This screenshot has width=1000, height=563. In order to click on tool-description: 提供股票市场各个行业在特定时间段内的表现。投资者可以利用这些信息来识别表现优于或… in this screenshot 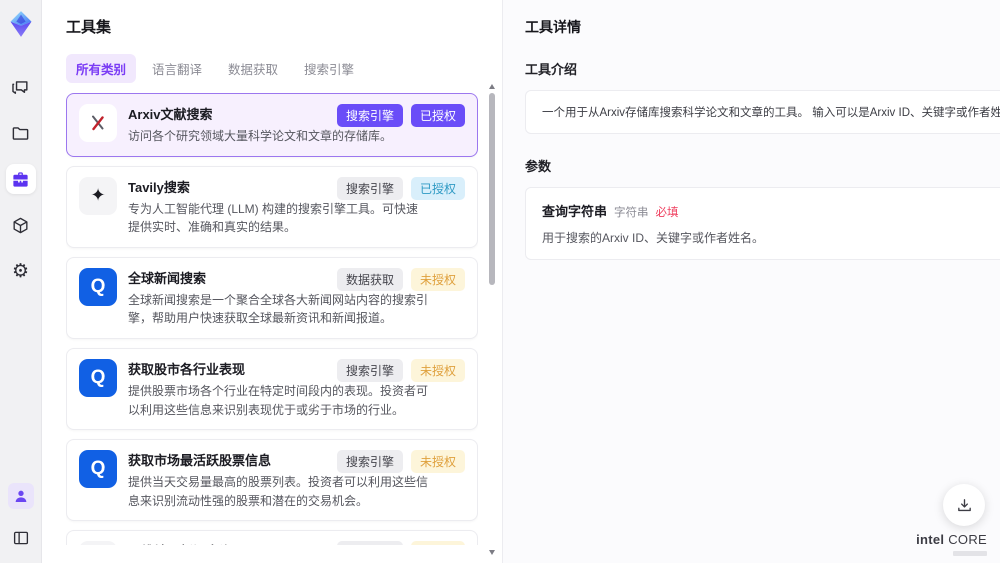, I will do `click(278, 400)`.